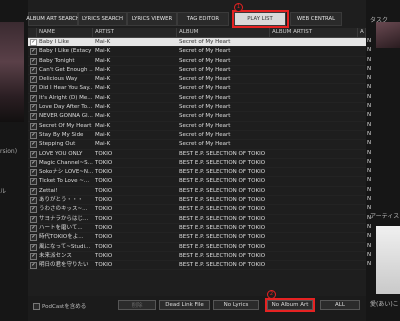 The width and height of the screenshot is (400, 321). I want to click on podcast-checkbox, so click(36, 306).